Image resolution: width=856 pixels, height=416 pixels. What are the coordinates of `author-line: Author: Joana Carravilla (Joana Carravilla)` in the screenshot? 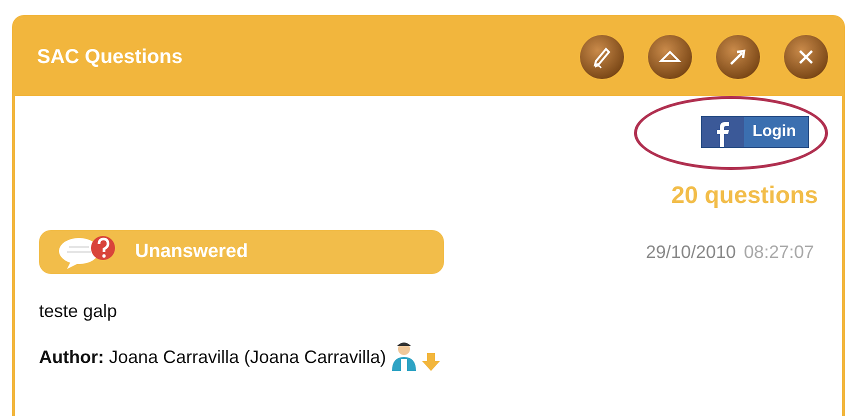 It's located at (212, 357).